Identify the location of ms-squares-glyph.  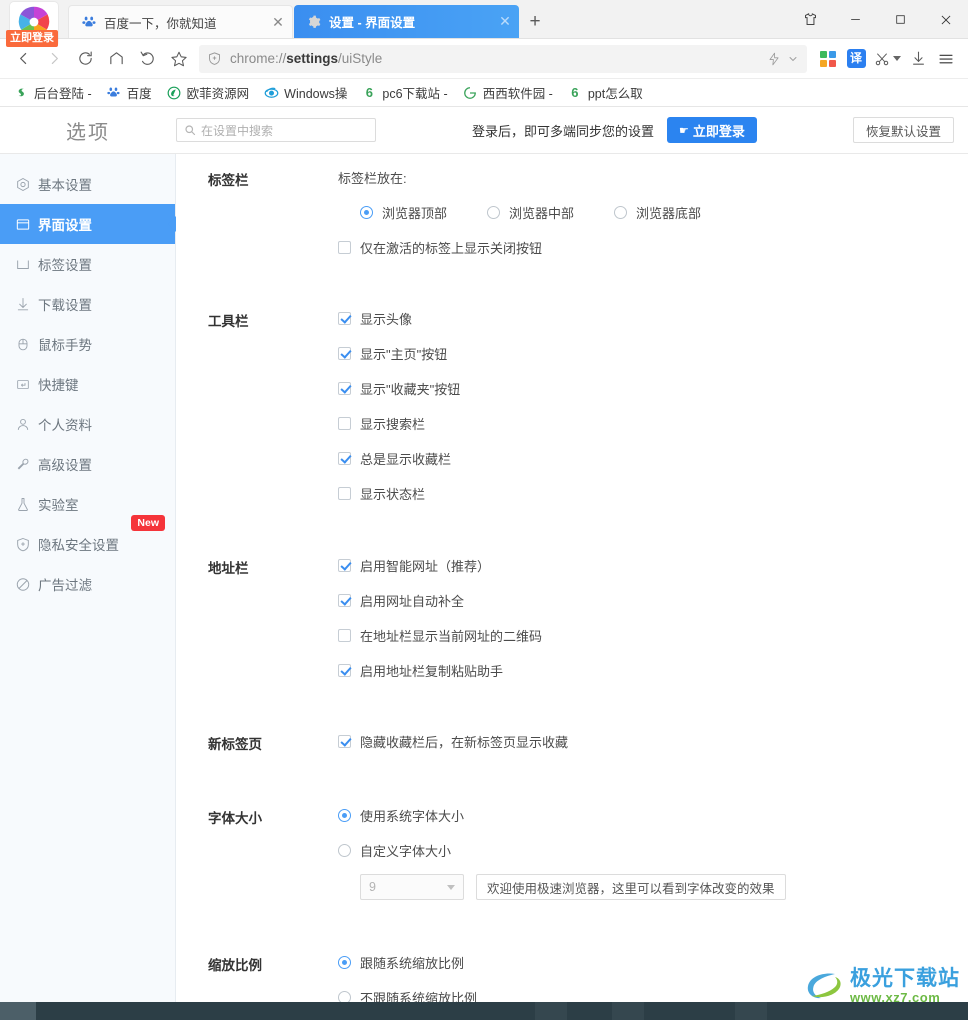
(828, 58).